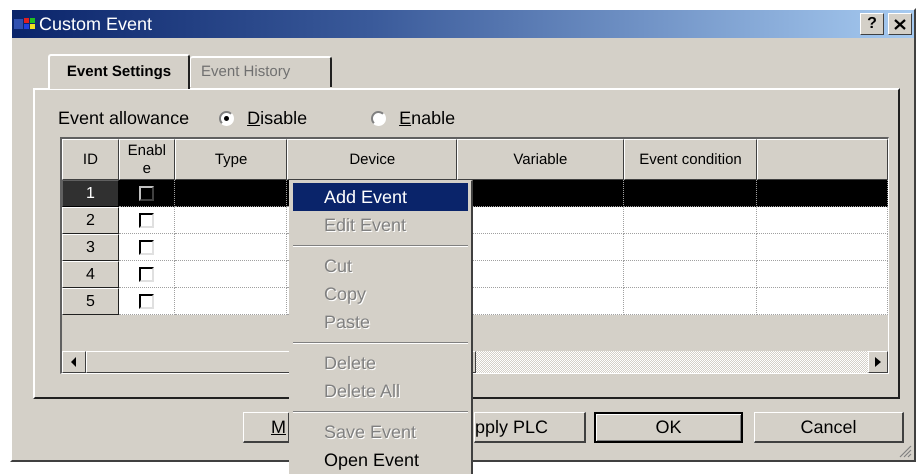 The image size is (916, 474). What do you see at coordinates (530, 427) in the screenshot?
I see `dialog-button: pply PLC` at bounding box center [530, 427].